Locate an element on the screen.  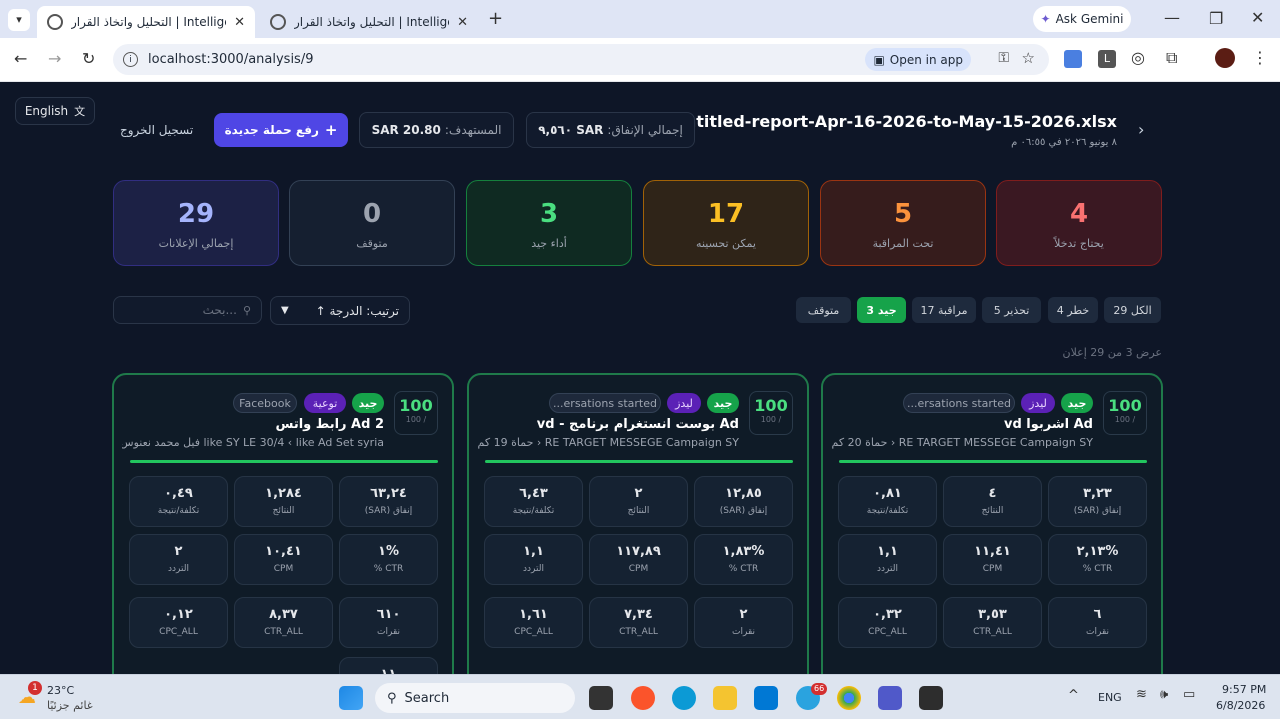
forward-icon: → is located at coordinates (54, 58).